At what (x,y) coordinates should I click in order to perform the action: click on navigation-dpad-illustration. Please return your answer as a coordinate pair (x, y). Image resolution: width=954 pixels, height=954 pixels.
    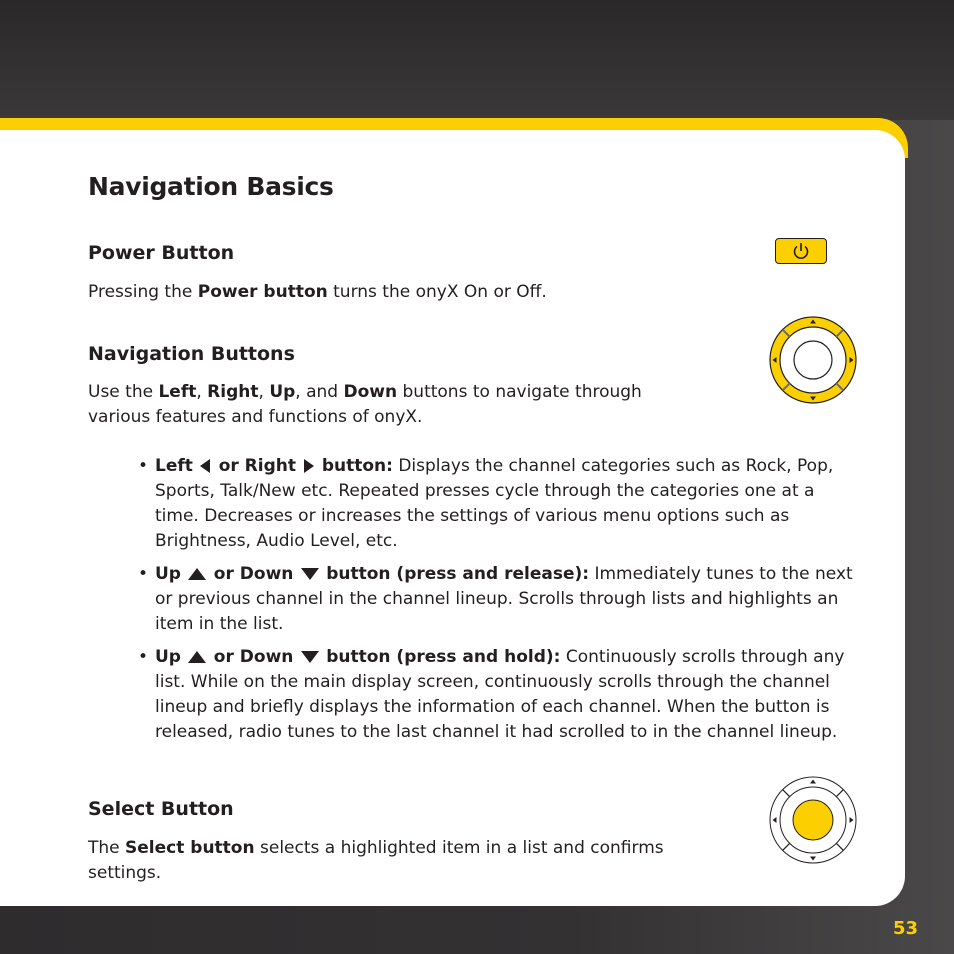
    Looking at the image, I should click on (813, 360).